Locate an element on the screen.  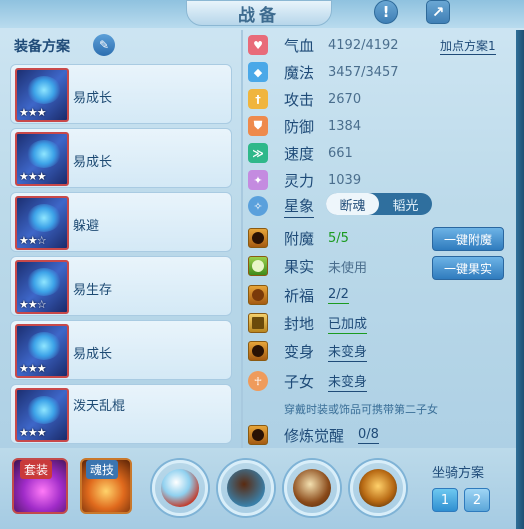
stat-row-attack: † 攻击 2670 is located at coordinates (304, 99).